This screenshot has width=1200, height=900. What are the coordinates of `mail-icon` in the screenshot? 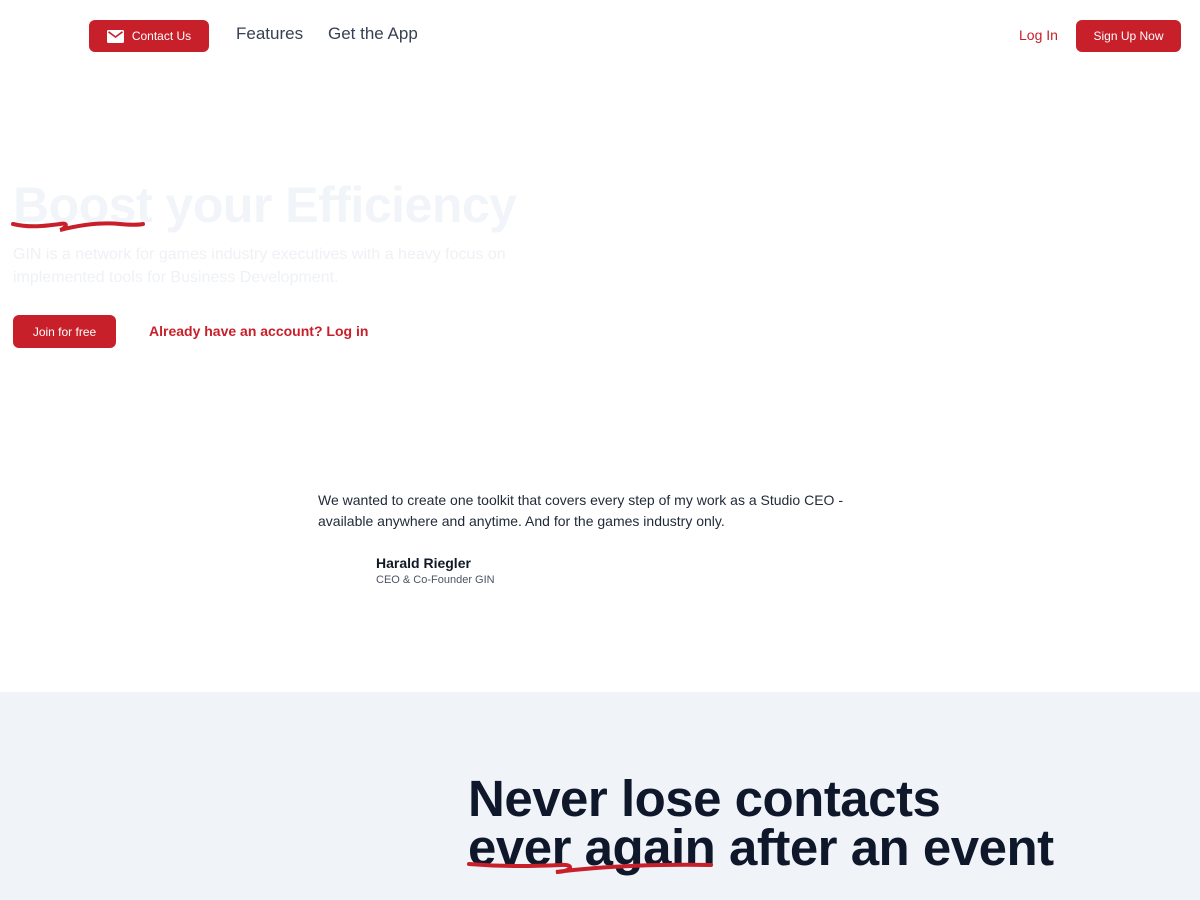 It's located at (115, 36).